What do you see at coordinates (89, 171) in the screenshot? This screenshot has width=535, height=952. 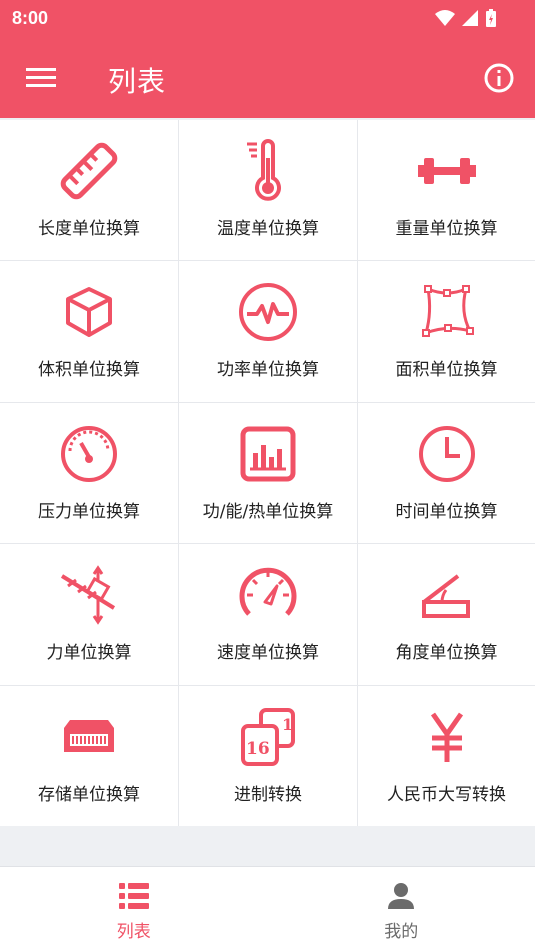 I see `ruler-icon` at bounding box center [89, 171].